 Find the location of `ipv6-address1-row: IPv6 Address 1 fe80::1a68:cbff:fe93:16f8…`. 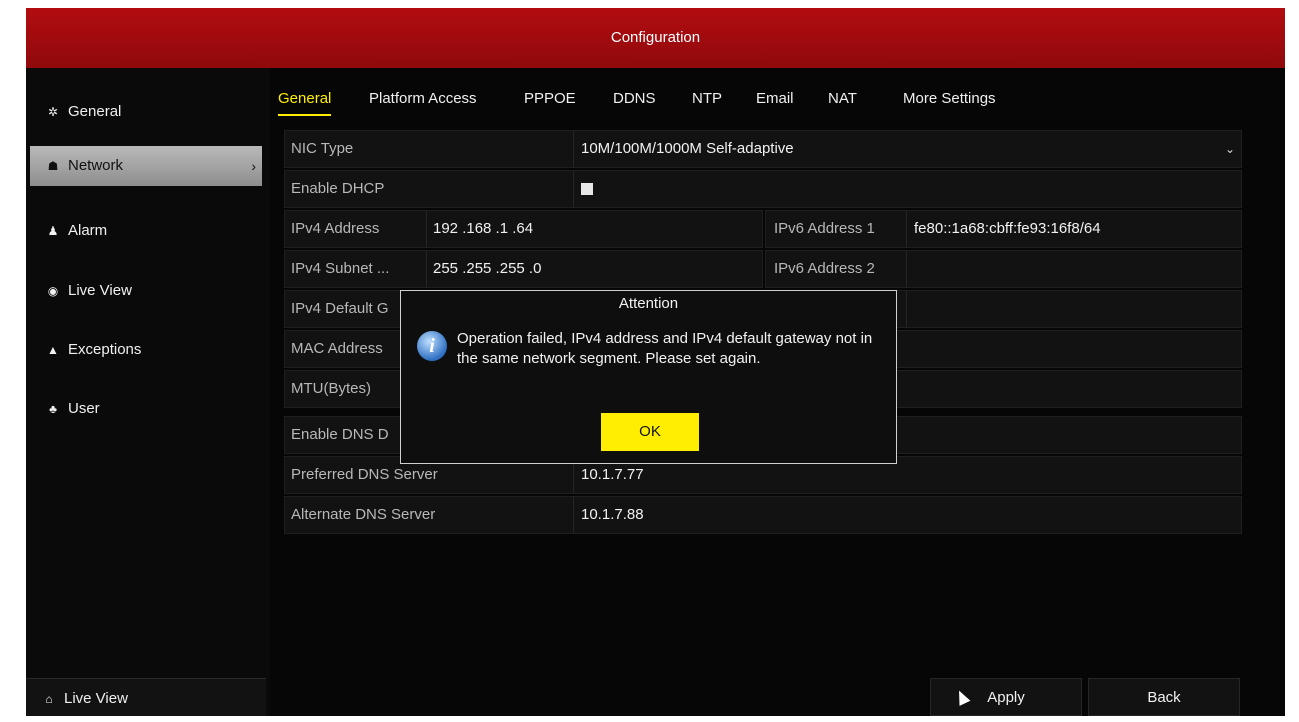

ipv6-address1-row: IPv6 Address 1 fe80::1a68:cbff:fe93:16f8… is located at coordinates (1003, 229).